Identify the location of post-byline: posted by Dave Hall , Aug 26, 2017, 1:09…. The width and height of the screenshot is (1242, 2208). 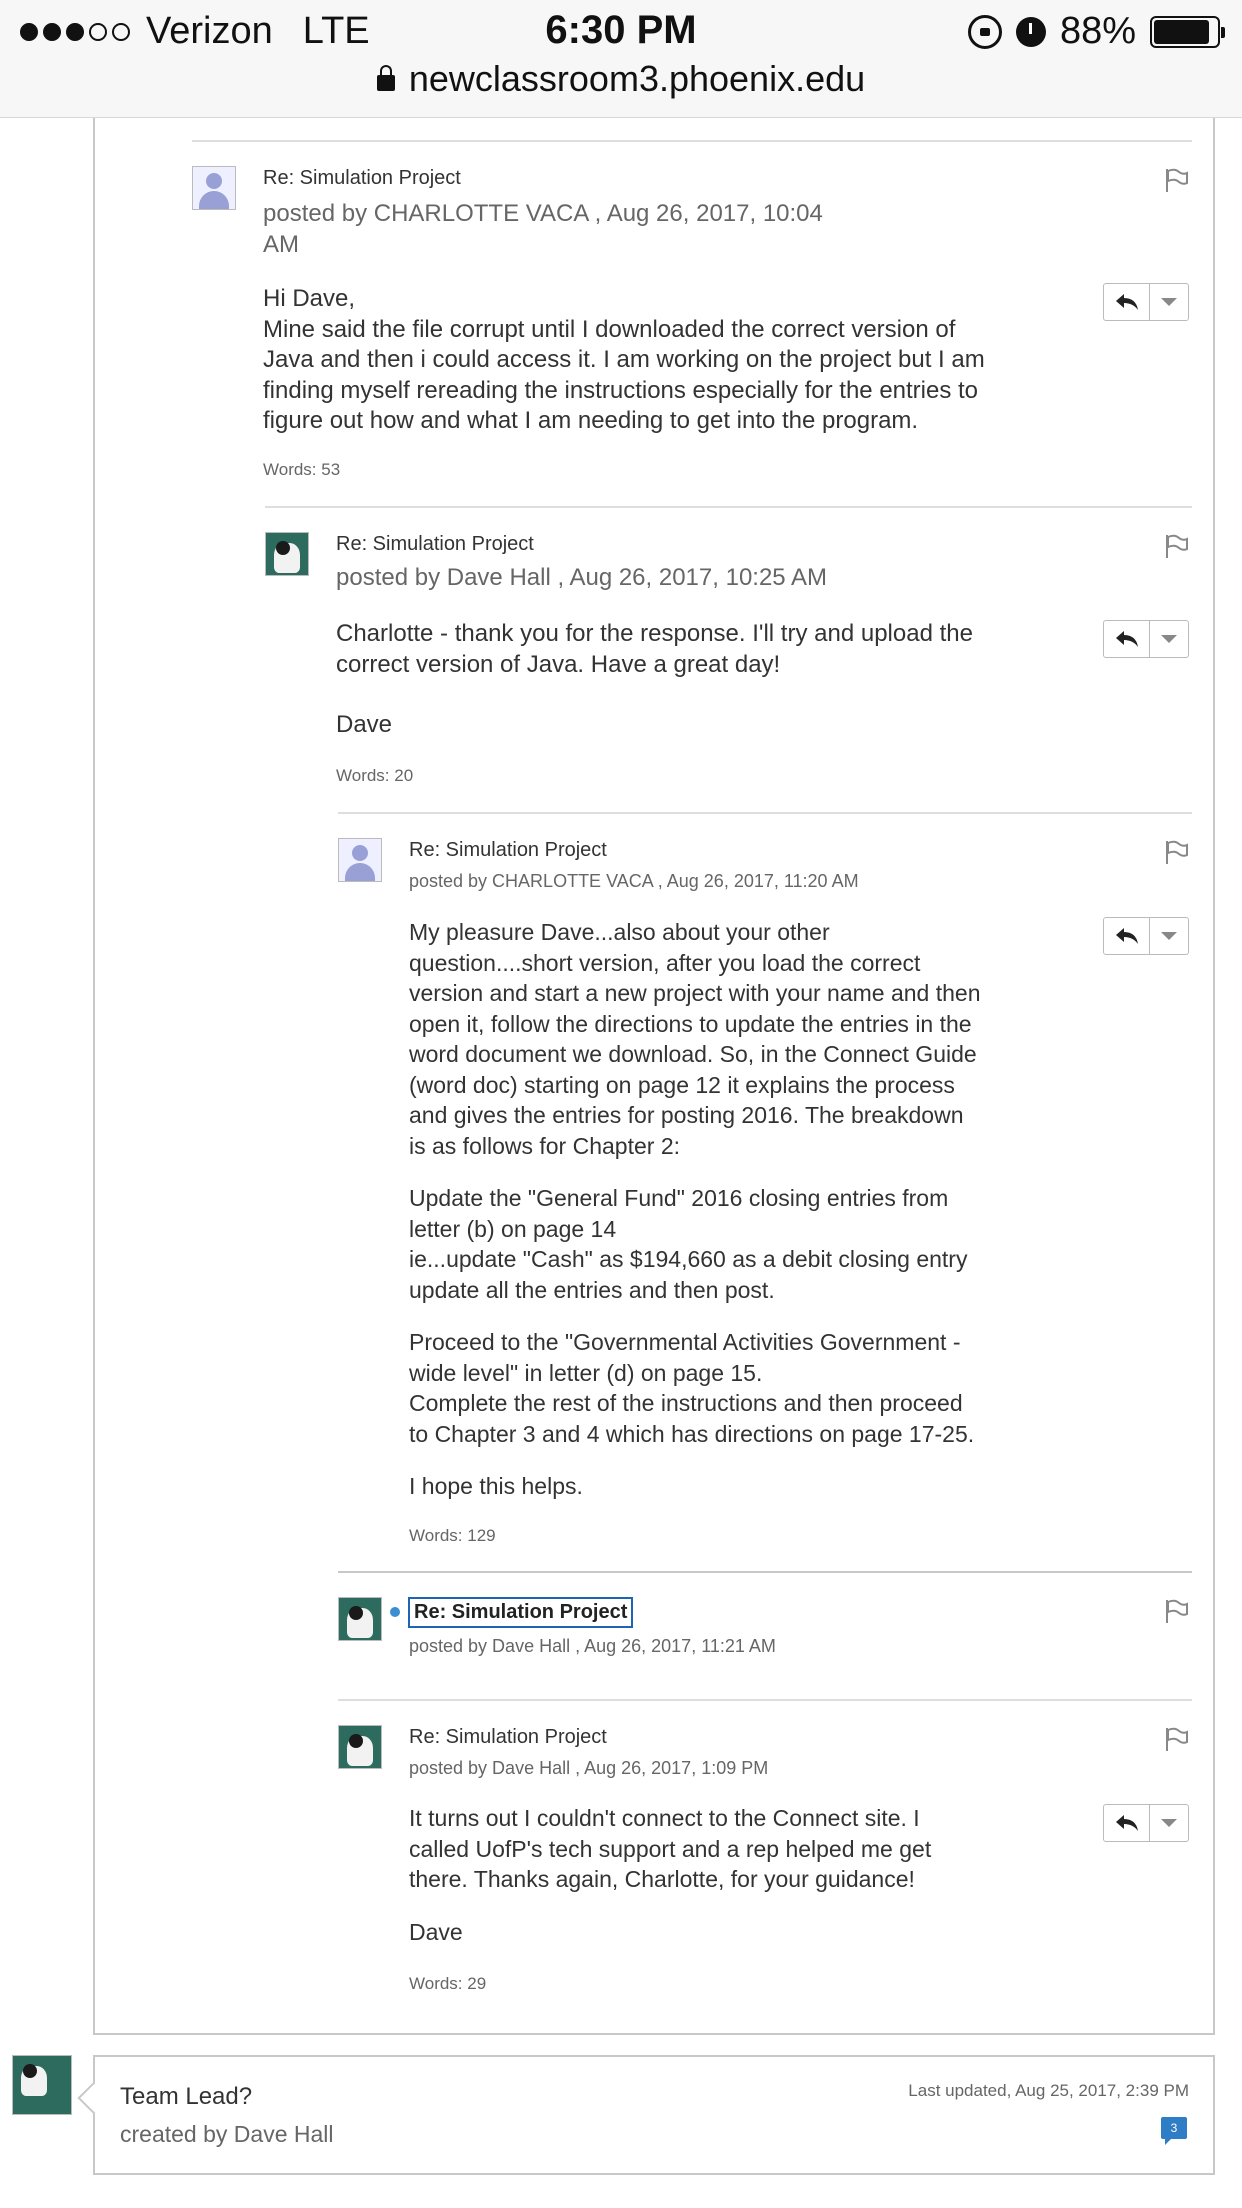
(589, 1768).